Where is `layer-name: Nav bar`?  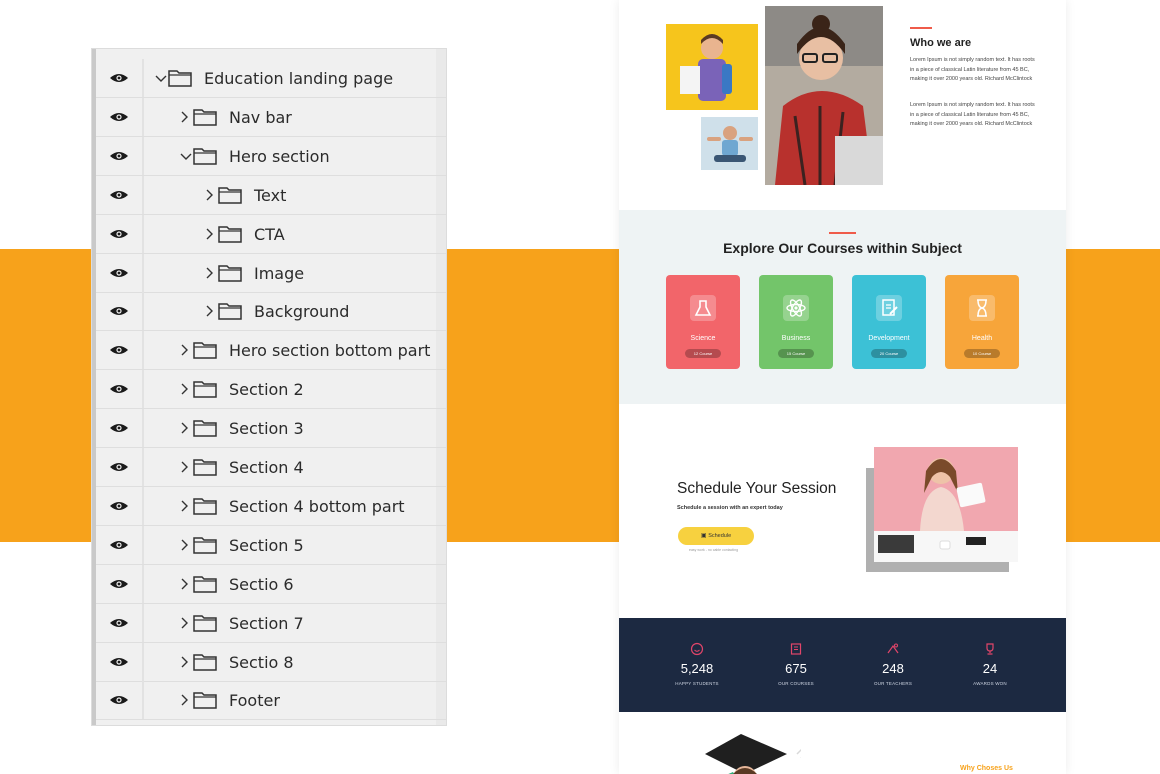 layer-name: Nav bar is located at coordinates (260, 117).